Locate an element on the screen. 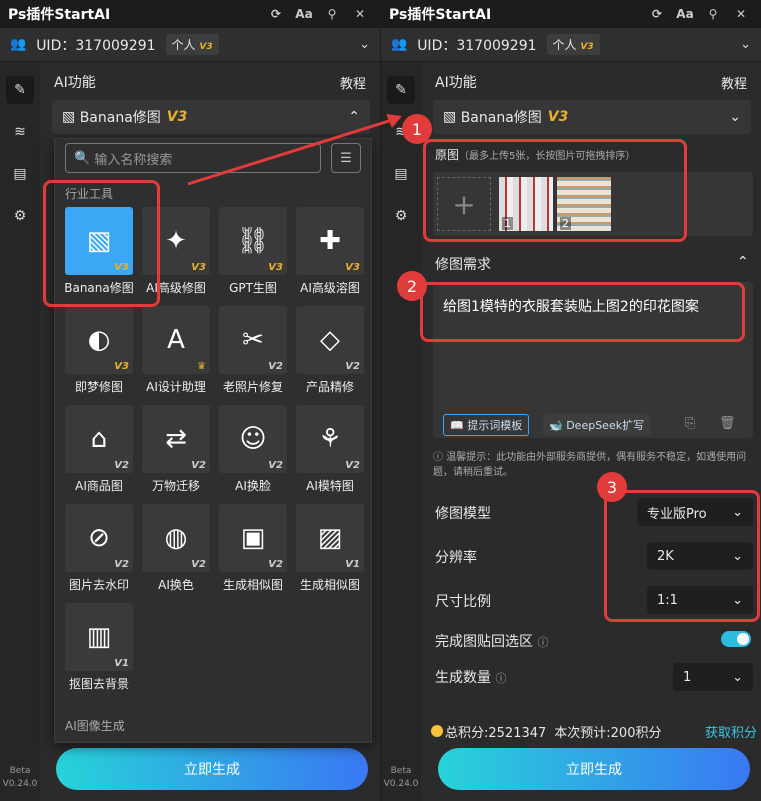  tool-tile: A ♛ is located at coordinates (176, 340).